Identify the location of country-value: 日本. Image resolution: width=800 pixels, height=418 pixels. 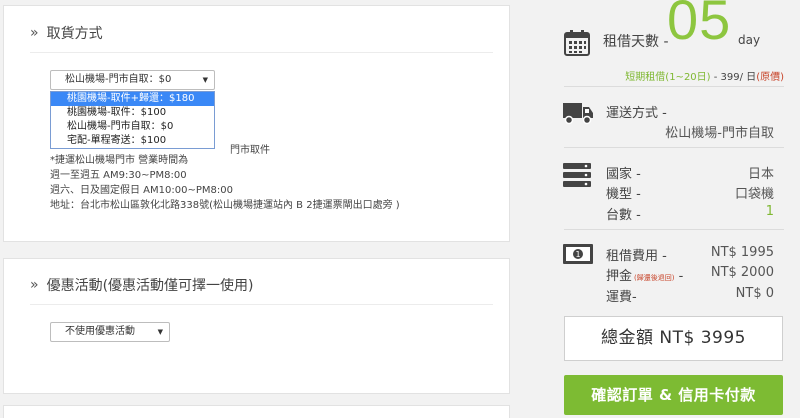
(760, 174).